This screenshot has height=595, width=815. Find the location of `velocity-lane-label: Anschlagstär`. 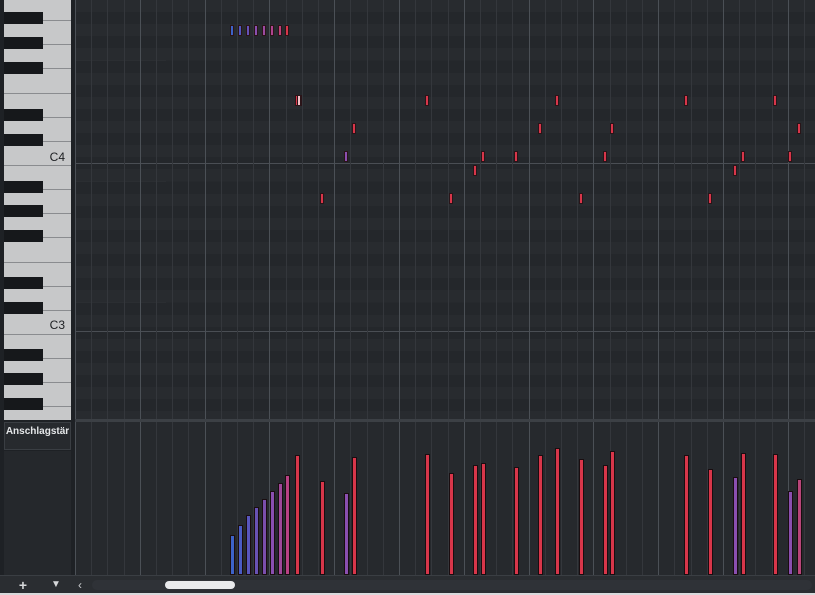

velocity-lane-label: Anschlagstär is located at coordinates (37, 436).